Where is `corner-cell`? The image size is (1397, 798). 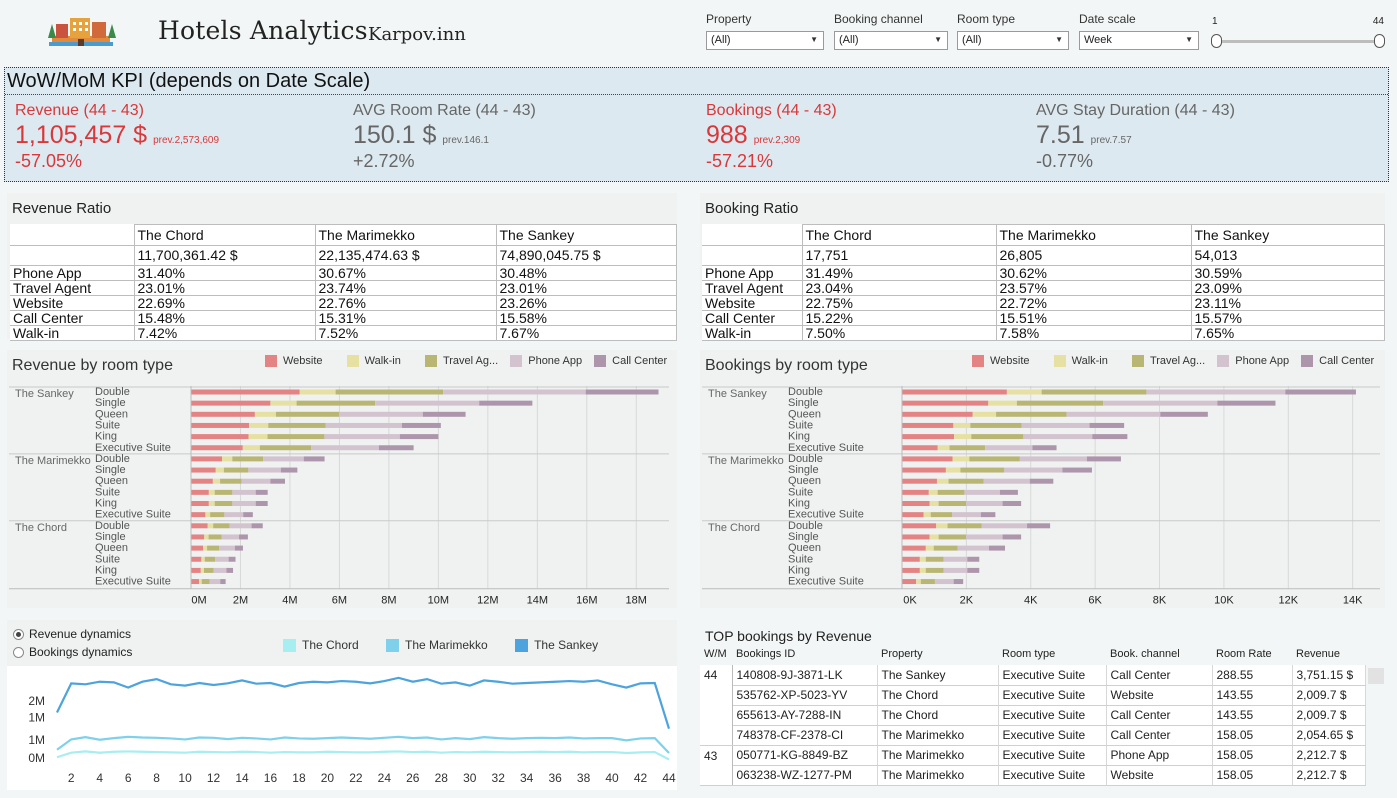
corner-cell is located at coordinates (752, 235).